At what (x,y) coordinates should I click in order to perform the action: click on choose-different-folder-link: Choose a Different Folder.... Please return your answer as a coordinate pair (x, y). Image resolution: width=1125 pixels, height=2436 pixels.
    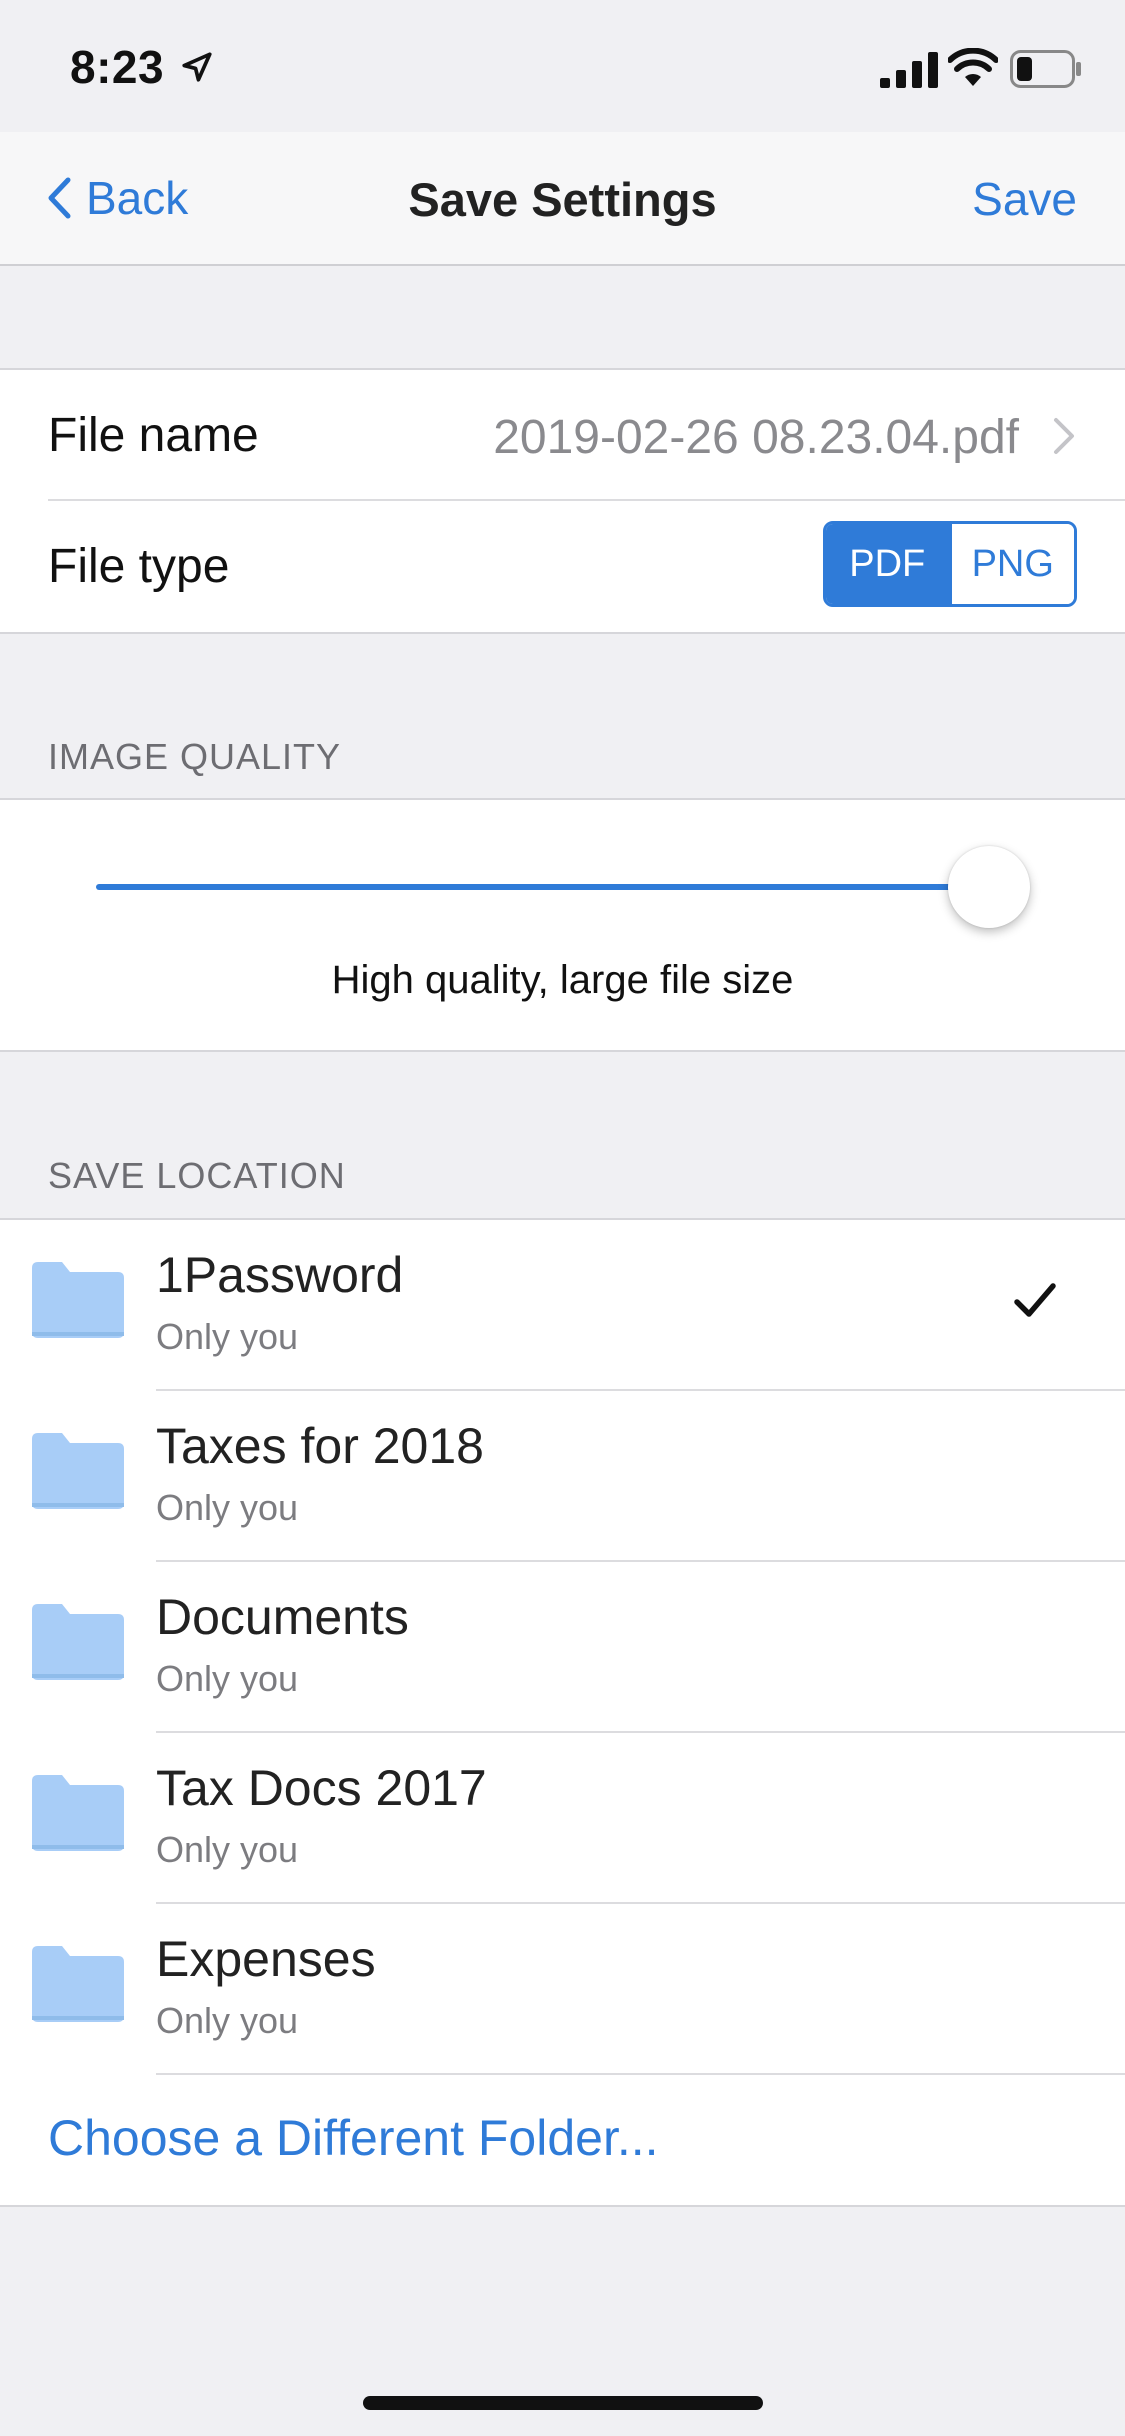
    Looking at the image, I should click on (353, 2138).